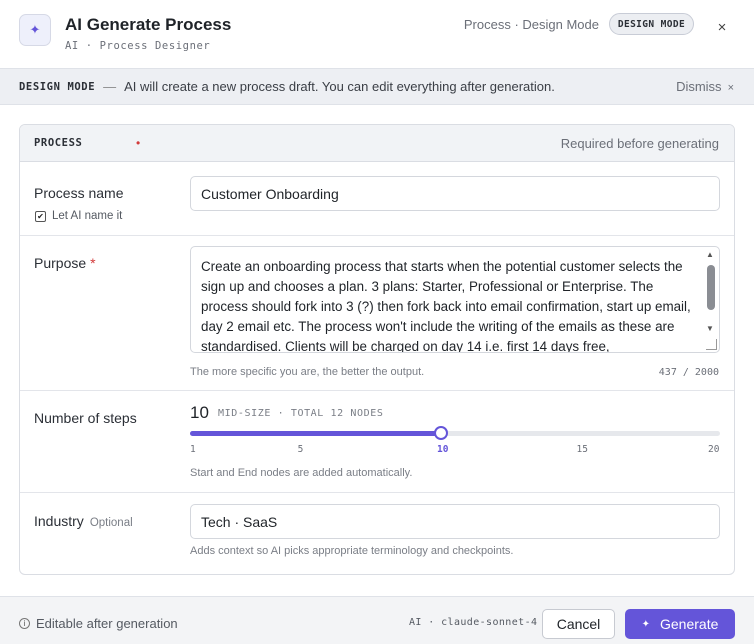 The height and width of the screenshot is (644, 754). Describe the element at coordinates (455, 193) in the screenshot. I see `process-name-input: Customer Onboarding` at that location.